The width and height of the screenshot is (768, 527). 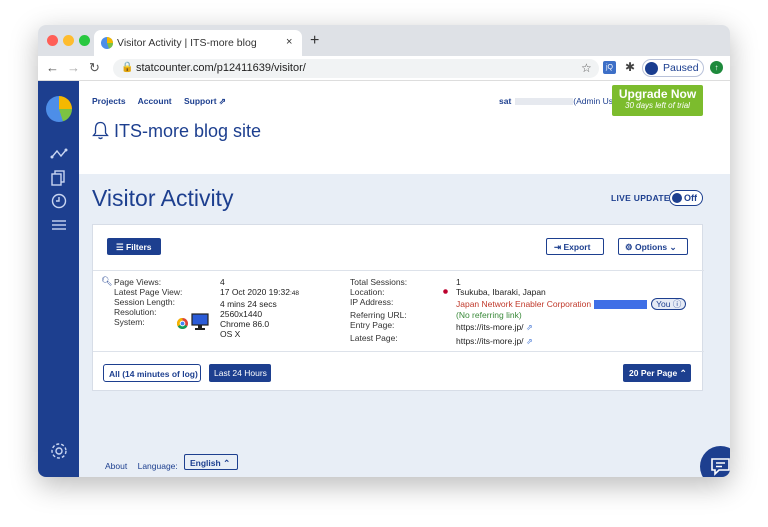 I want to click on upgrade-now-button: Upgrade Now 30 days left of trial, so click(x=657, y=100).